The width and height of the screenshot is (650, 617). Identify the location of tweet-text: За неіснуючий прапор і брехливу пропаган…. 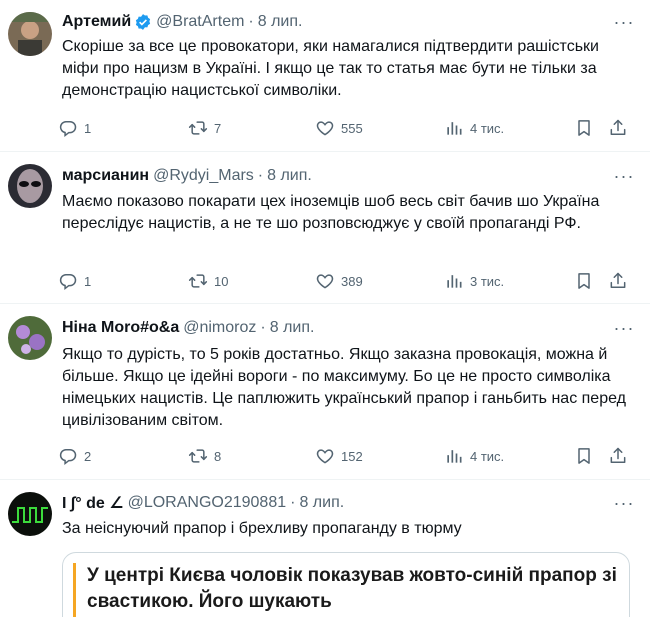
(262, 528).